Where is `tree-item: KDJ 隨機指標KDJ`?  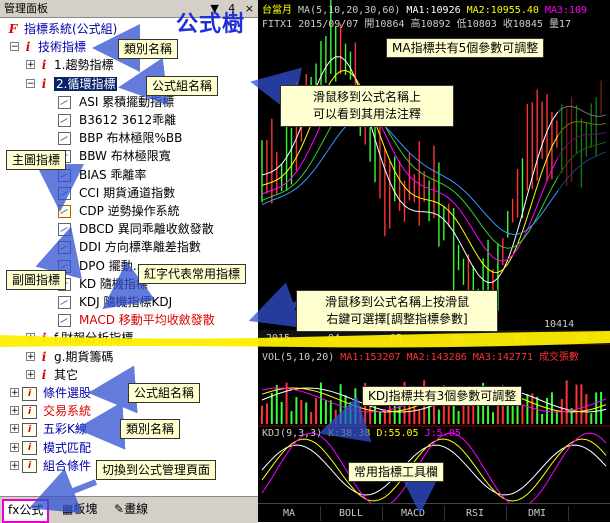
tree-item: KDJ 隨機指標KDJ is located at coordinates (86, 302).